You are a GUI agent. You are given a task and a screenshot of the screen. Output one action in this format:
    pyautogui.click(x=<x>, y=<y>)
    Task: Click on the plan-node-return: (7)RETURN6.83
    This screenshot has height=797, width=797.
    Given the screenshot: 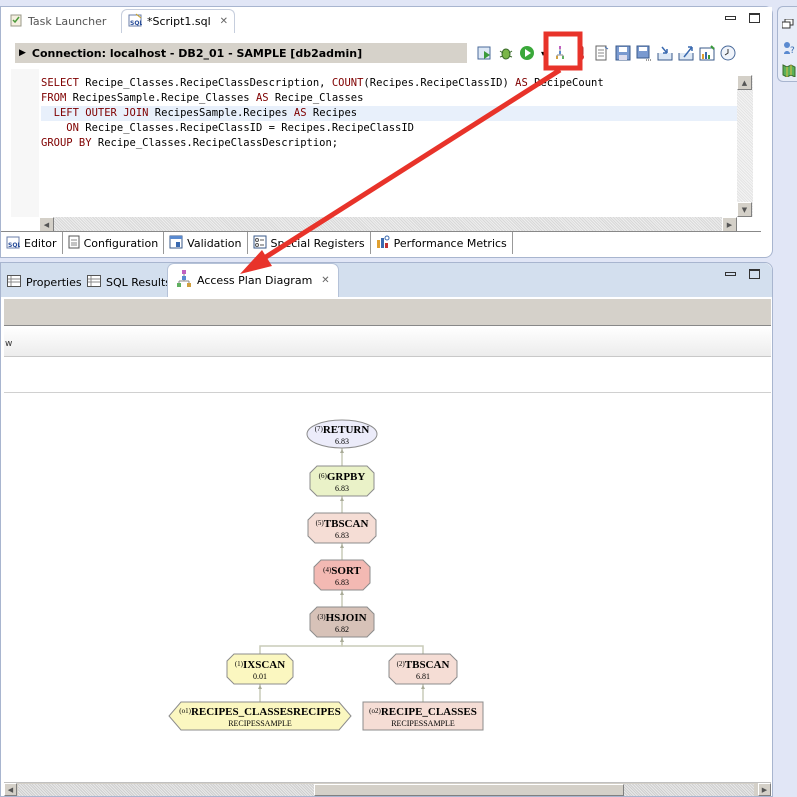 What is the action you would take?
    pyautogui.click(x=342, y=434)
    